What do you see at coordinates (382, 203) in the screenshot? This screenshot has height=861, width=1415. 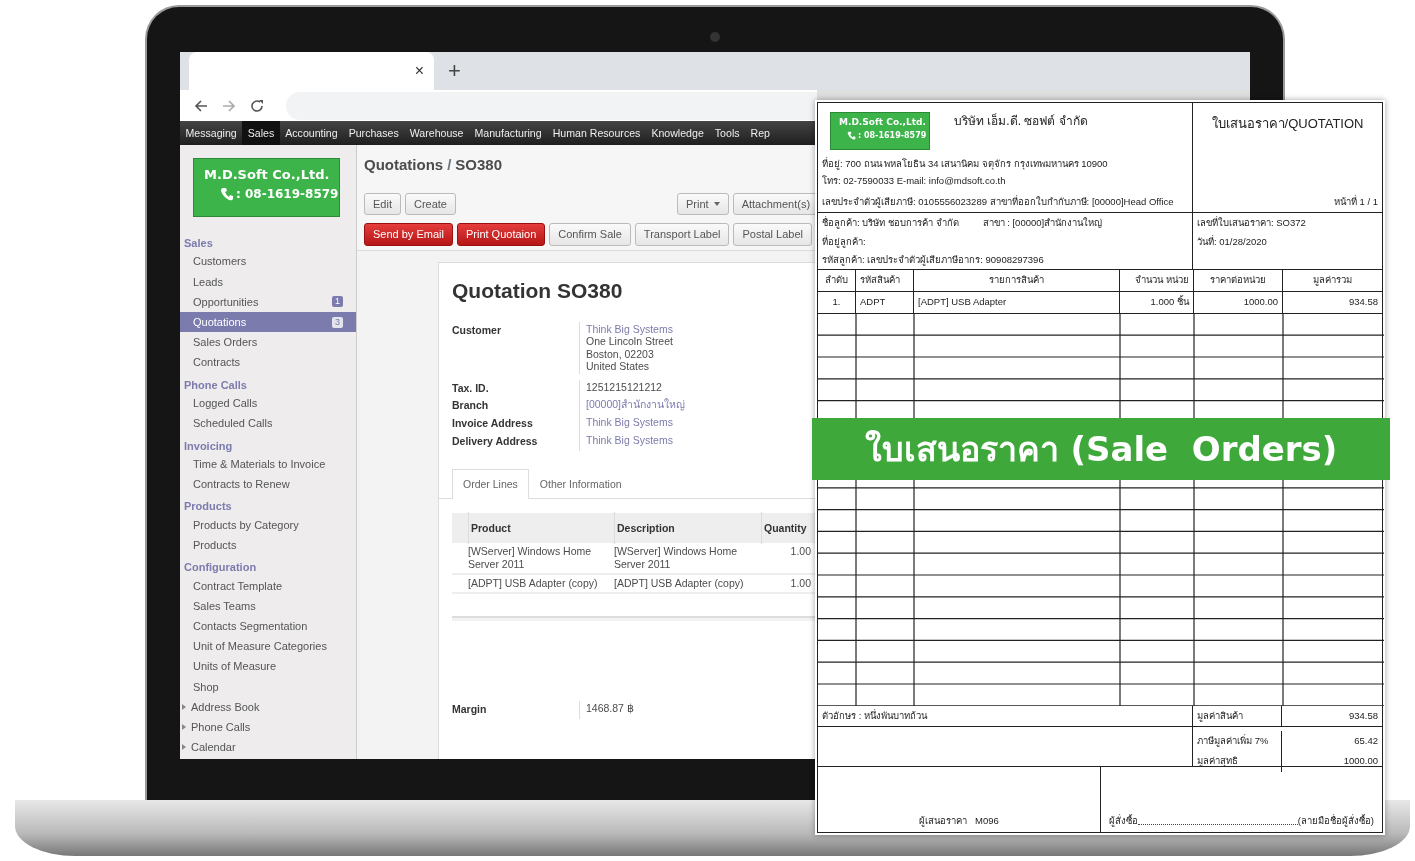 I see `action-button: Edit` at bounding box center [382, 203].